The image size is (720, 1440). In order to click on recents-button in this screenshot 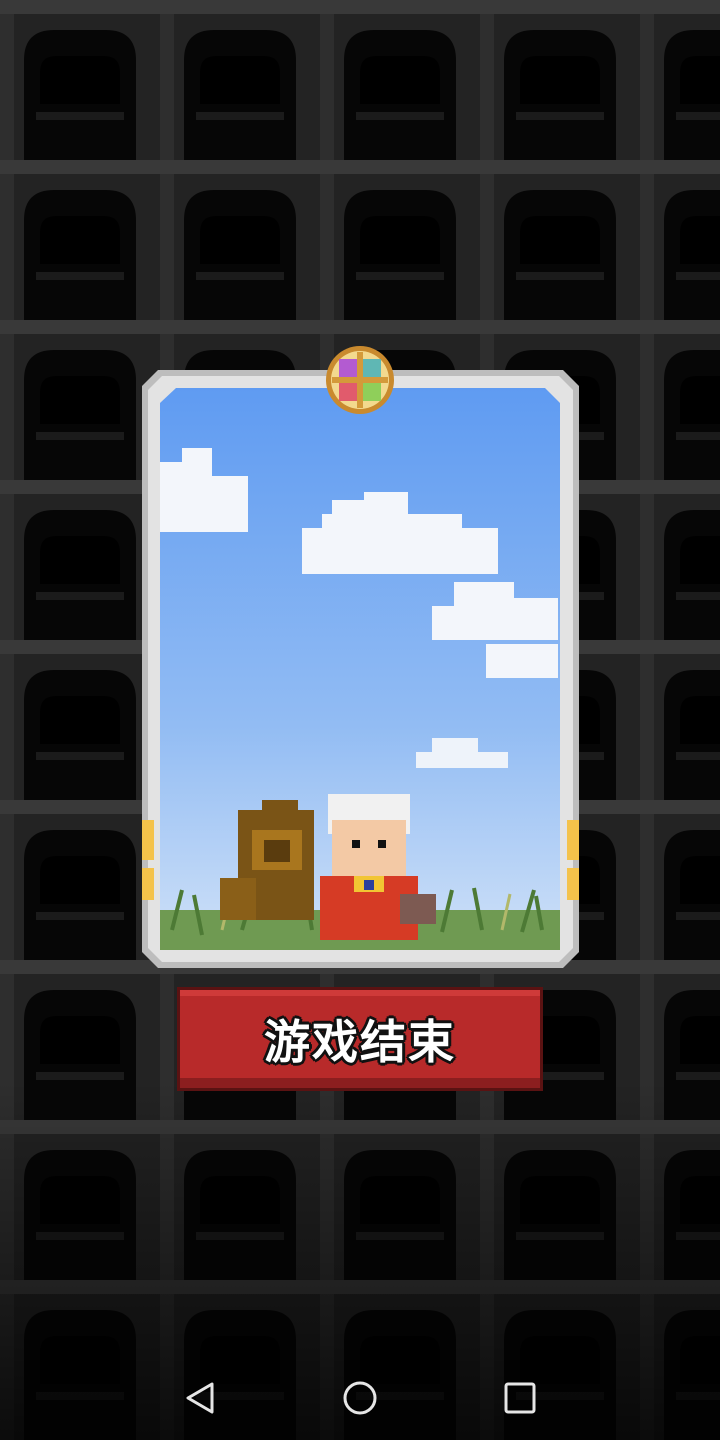, I will do `click(520, 1398)`.